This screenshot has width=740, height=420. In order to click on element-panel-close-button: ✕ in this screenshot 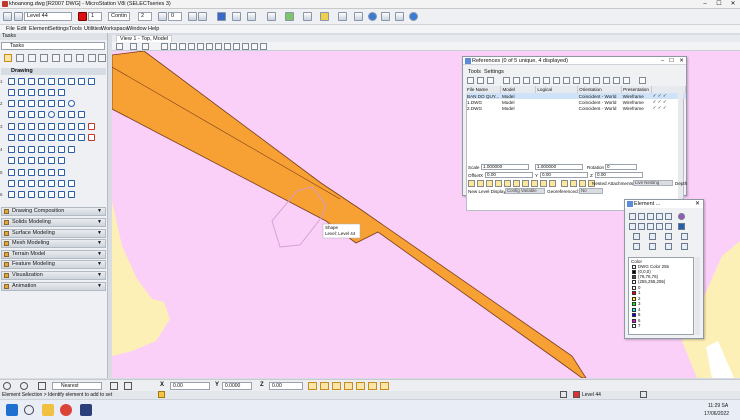, I will do `click(697, 203)`.